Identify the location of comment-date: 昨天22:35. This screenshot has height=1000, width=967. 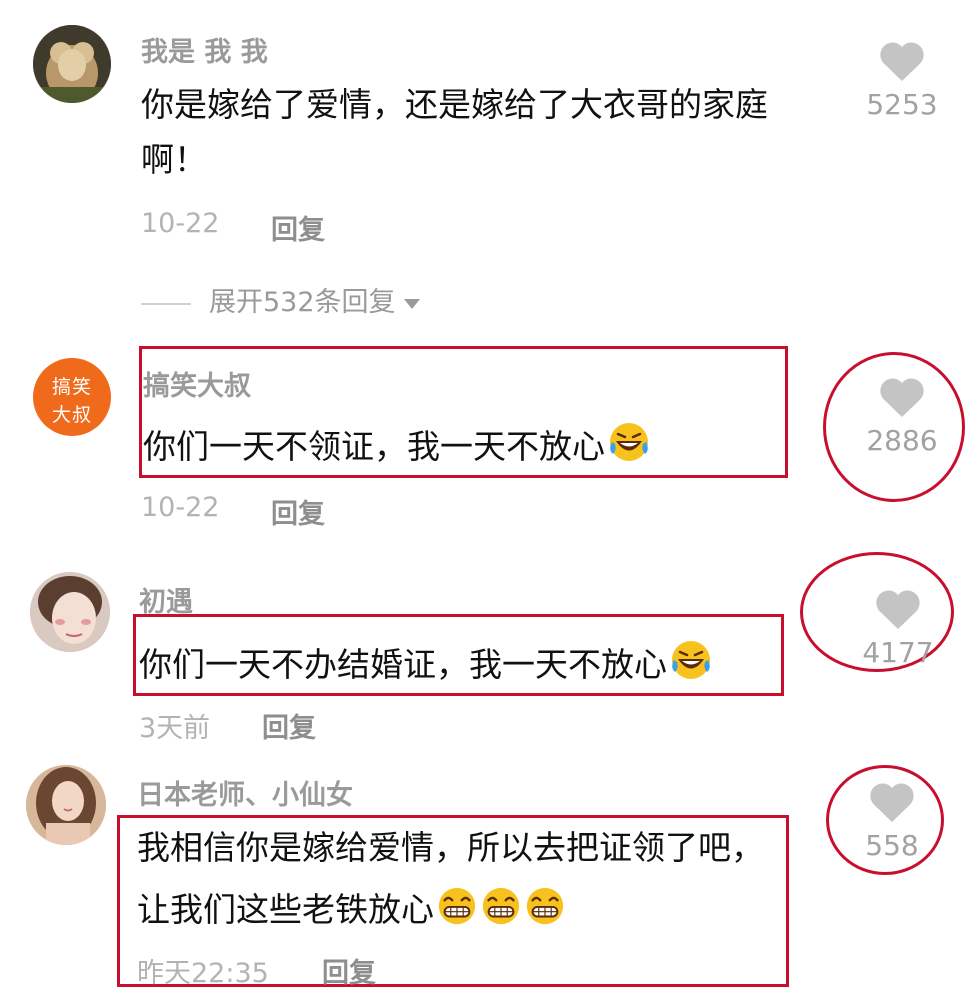
(203, 973).